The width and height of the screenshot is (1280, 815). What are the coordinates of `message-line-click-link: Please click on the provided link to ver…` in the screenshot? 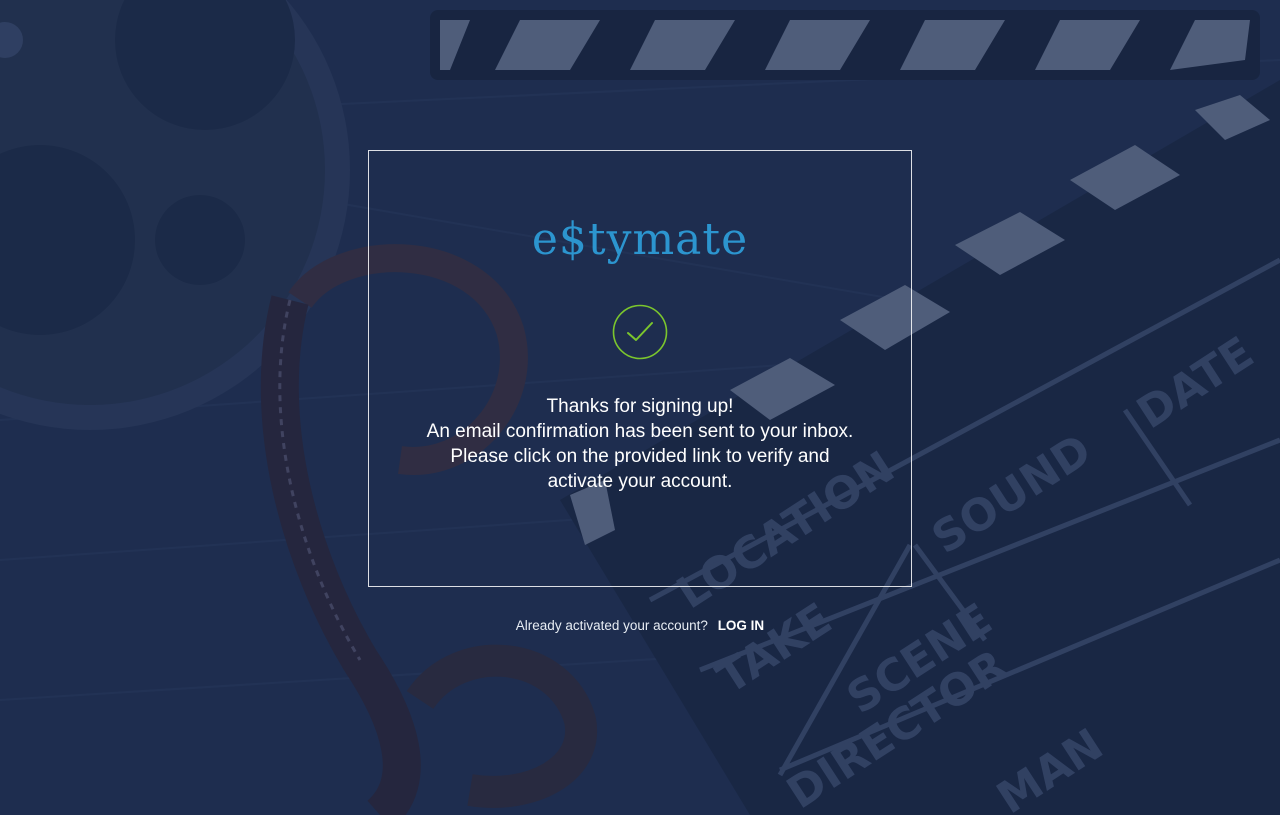 It's located at (640, 456).